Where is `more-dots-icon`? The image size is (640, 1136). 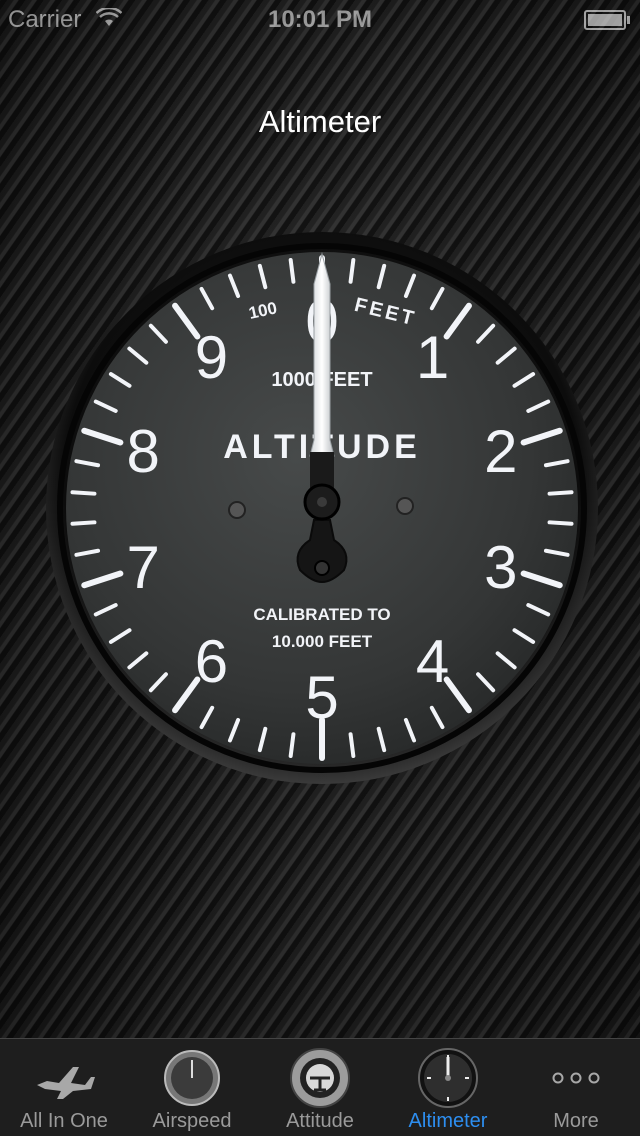
more-dots-icon is located at coordinates (576, 1078).